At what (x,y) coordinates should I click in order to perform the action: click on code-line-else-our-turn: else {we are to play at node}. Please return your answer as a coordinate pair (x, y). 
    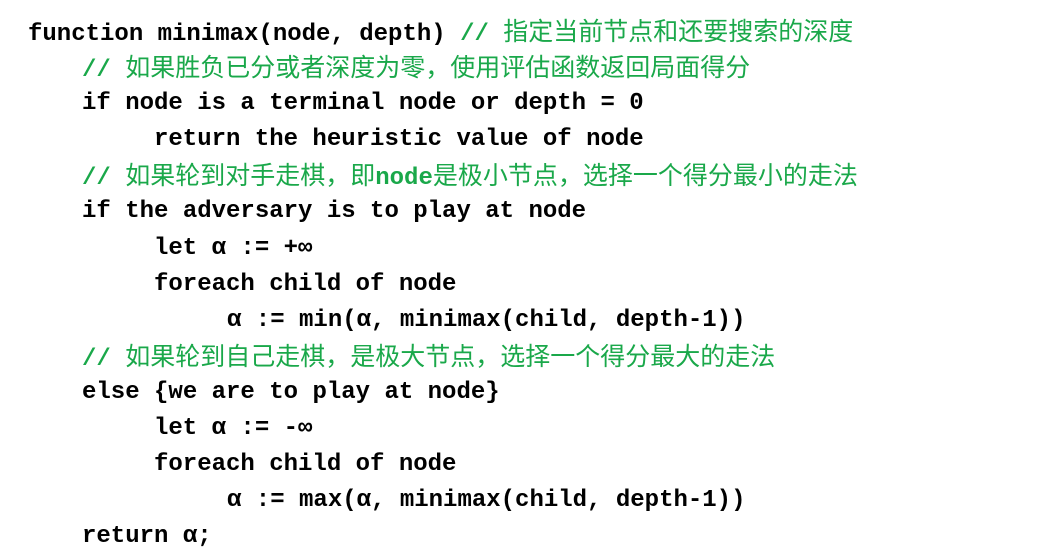
    Looking at the image, I should click on (528, 393).